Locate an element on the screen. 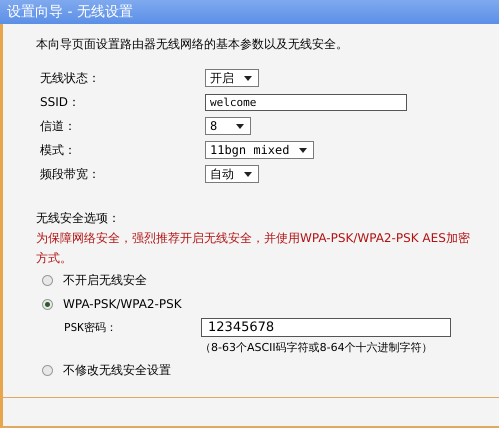  field-label: 无线状态： is located at coordinates (70, 78).